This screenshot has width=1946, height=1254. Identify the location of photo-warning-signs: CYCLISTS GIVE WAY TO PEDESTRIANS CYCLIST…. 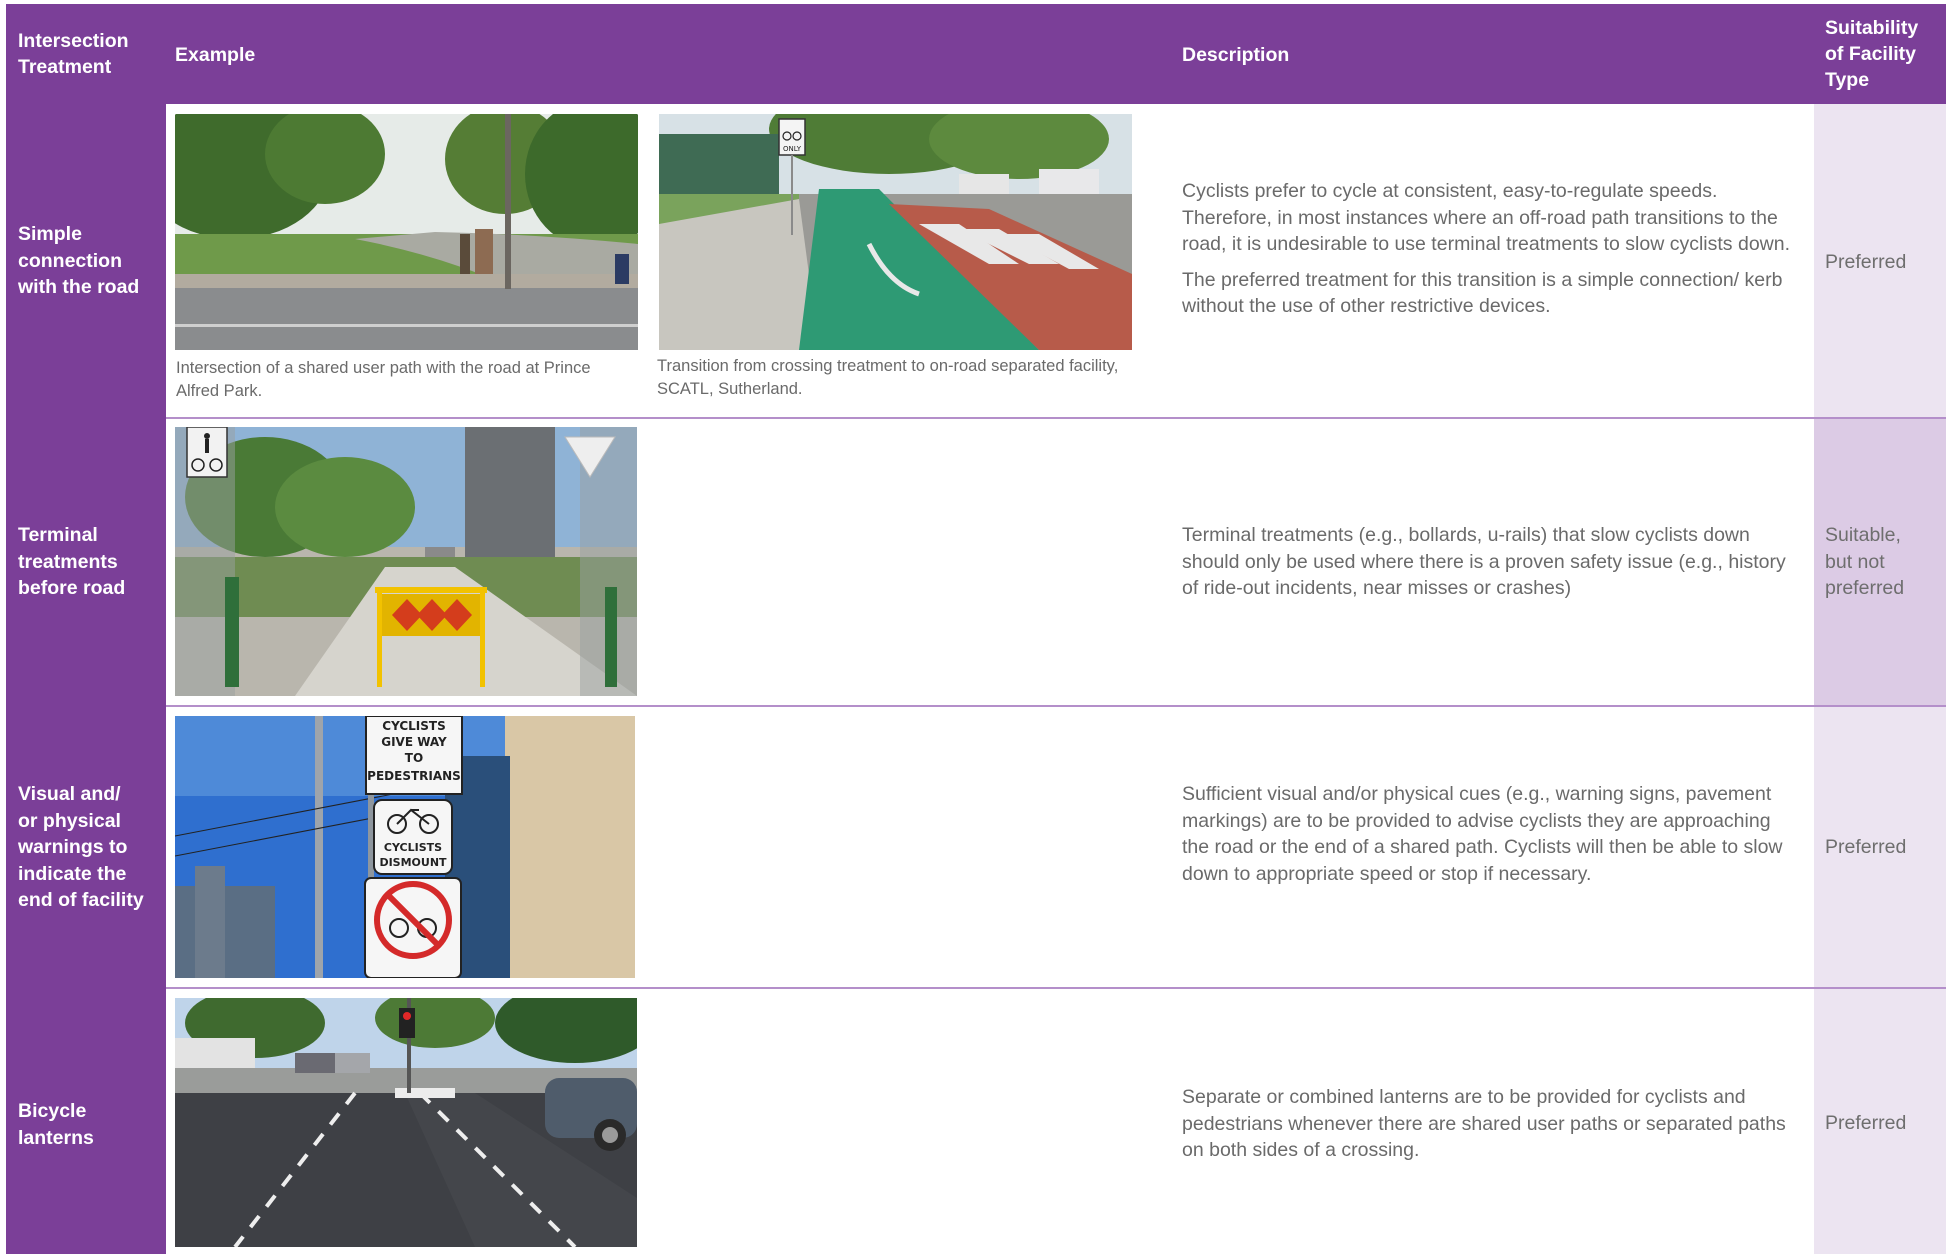
(405, 847).